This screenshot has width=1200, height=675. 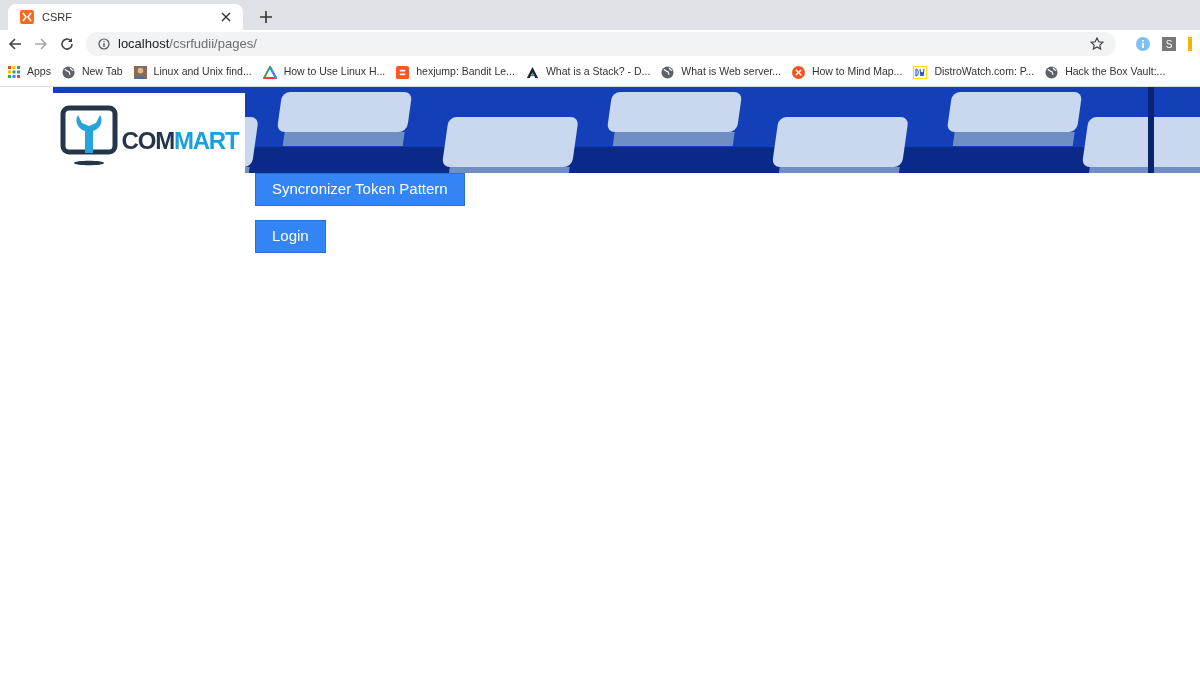 I want to click on info-icon, so click(x=104, y=44).